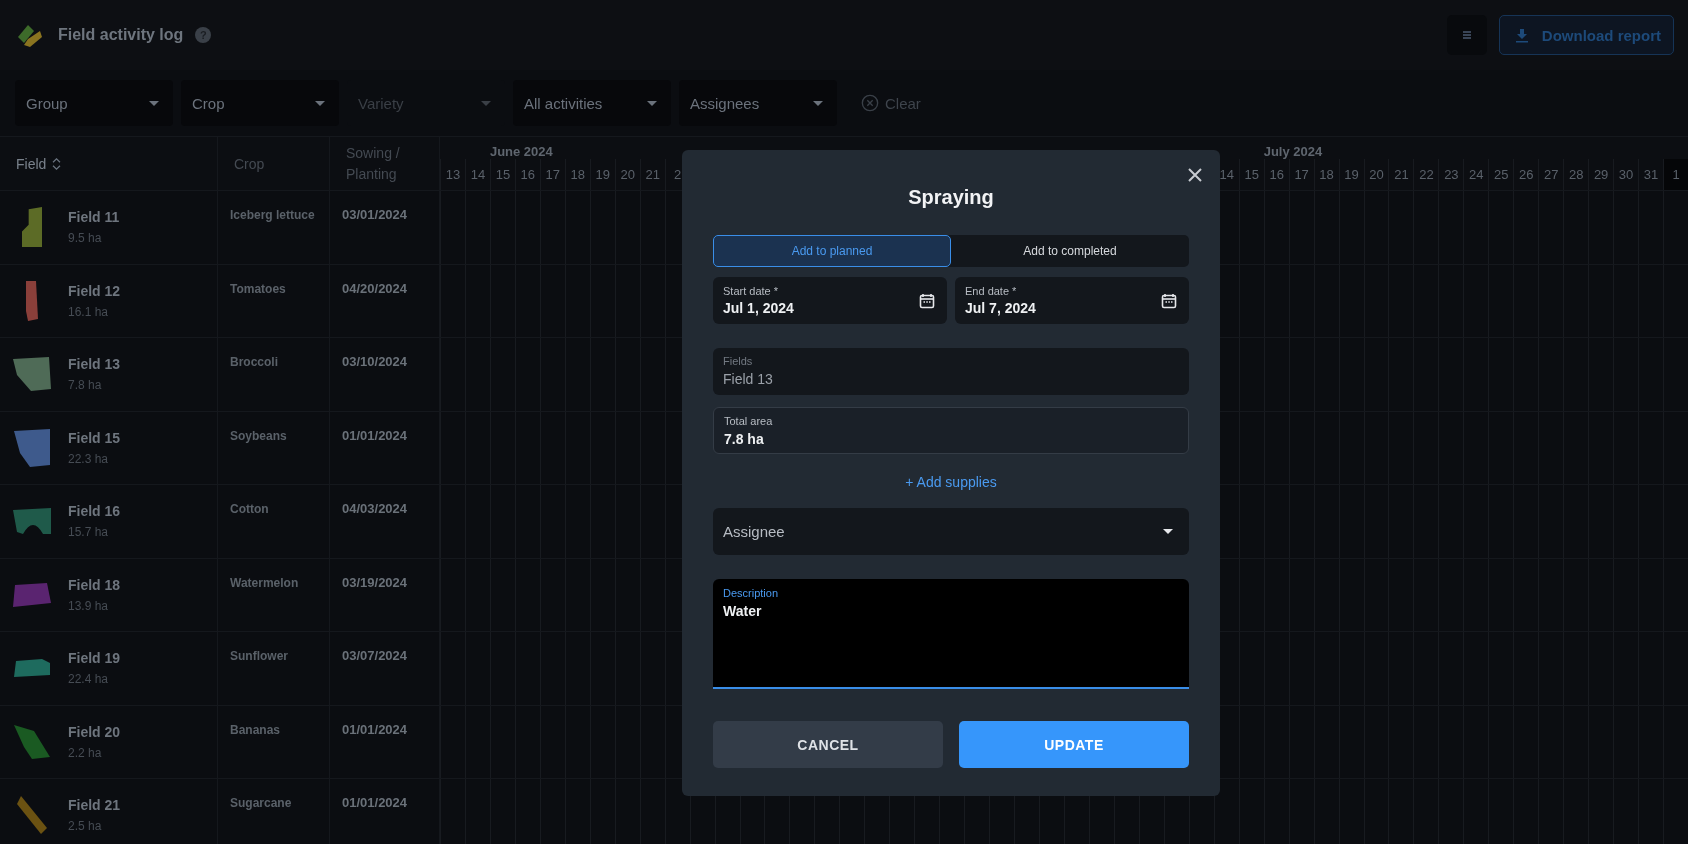 The image size is (1688, 844). What do you see at coordinates (375, 655) in the screenshot?
I see `sowing-date: 03/07/2024` at bounding box center [375, 655].